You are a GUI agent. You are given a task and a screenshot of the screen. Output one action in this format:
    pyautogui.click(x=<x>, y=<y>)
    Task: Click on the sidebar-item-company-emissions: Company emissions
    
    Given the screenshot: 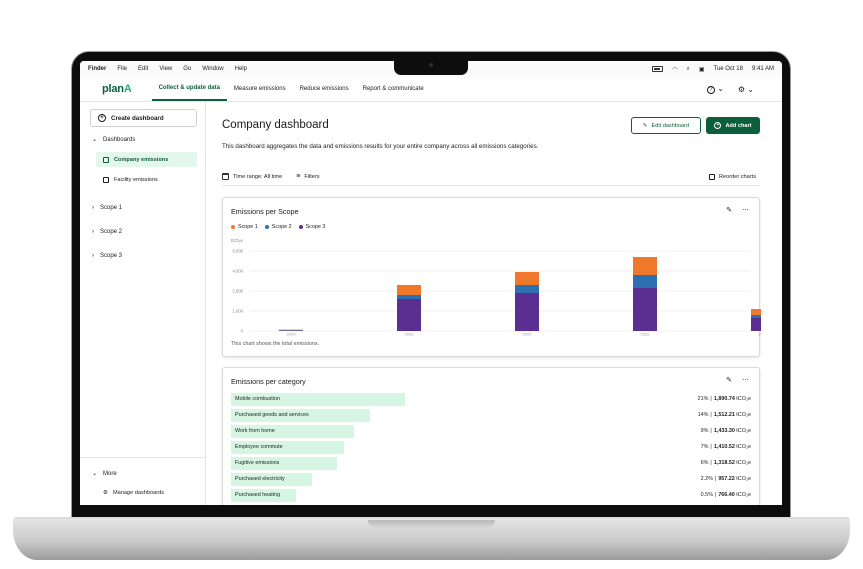 What is the action you would take?
    pyautogui.click(x=146, y=159)
    